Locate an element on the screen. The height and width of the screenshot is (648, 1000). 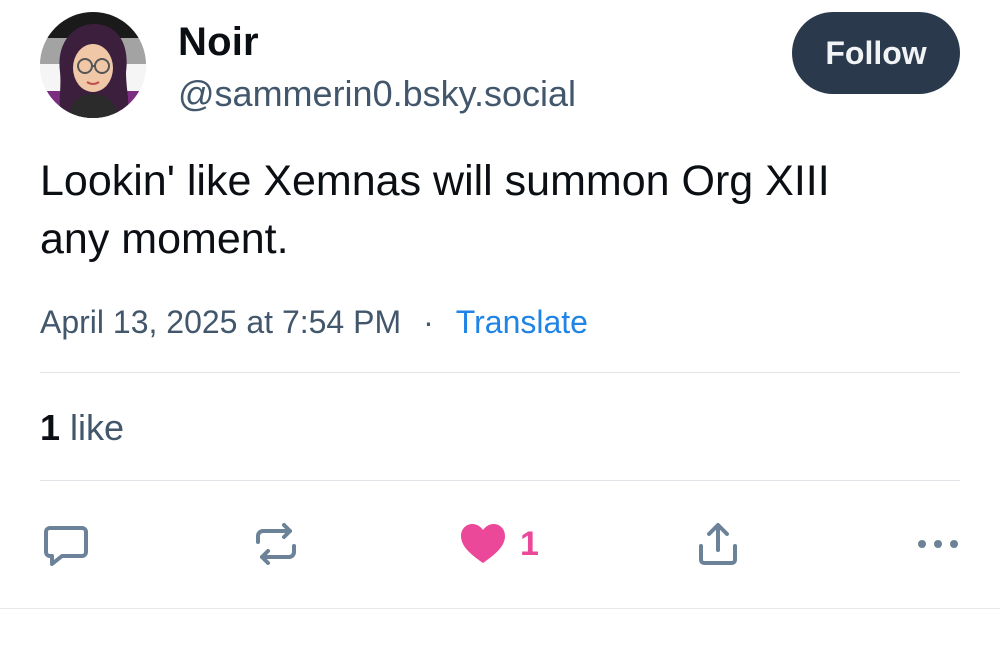
likes-count-number: 1 is located at coordinates (50, 427).